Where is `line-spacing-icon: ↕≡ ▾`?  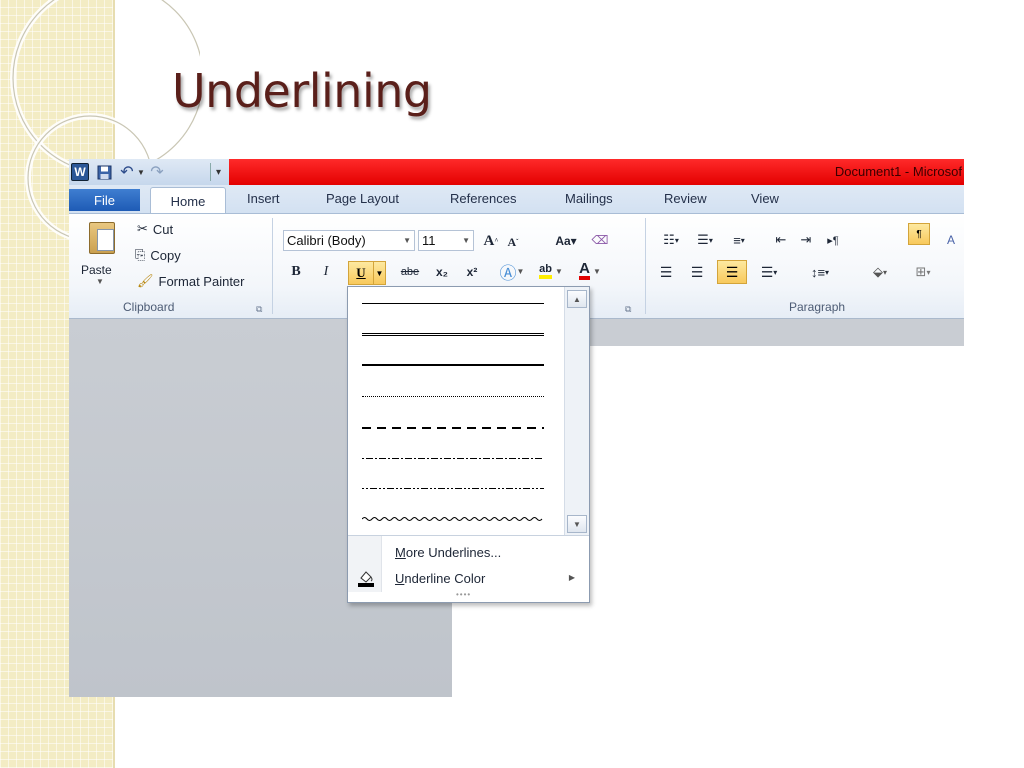
line-spacing-icon: ↕≡ ▾ is located at coordinates (820, 272).